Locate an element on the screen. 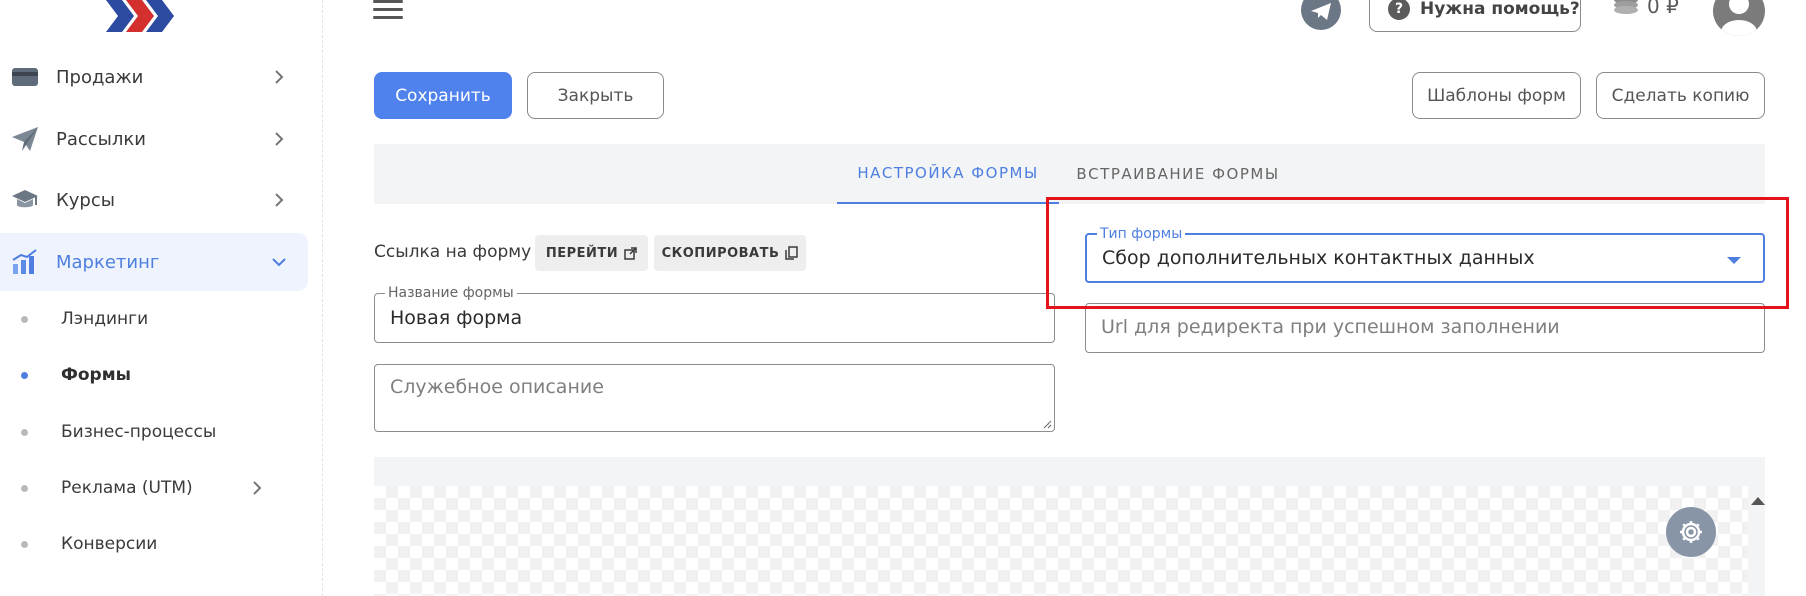  paper-plane-icon is located at coordinates (25, 139).